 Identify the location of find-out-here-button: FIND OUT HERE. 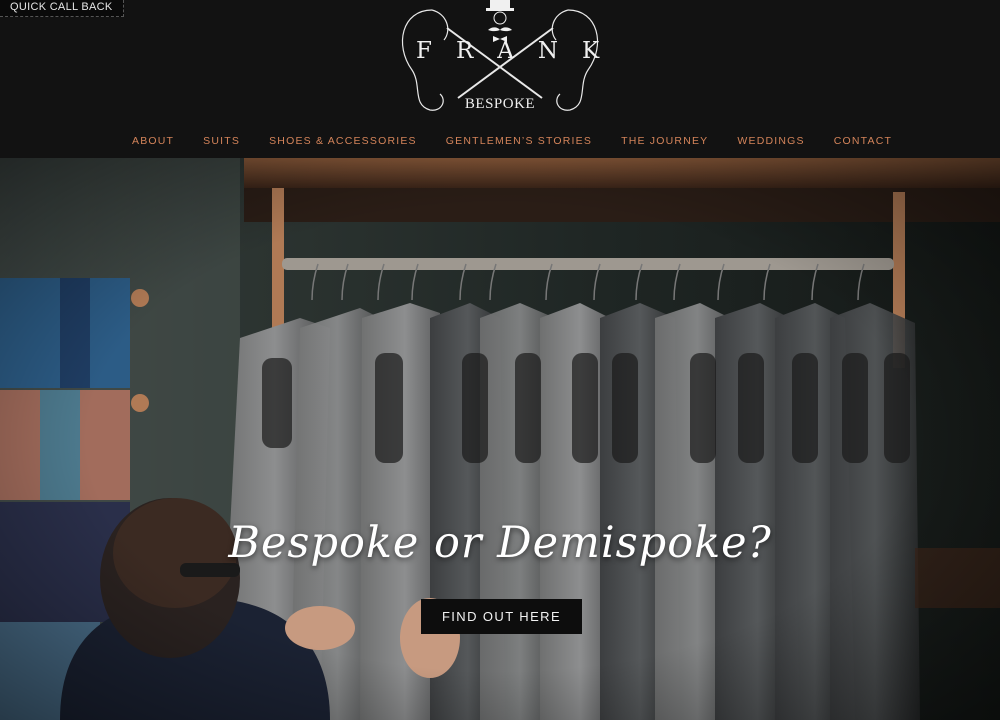
(501, 616).